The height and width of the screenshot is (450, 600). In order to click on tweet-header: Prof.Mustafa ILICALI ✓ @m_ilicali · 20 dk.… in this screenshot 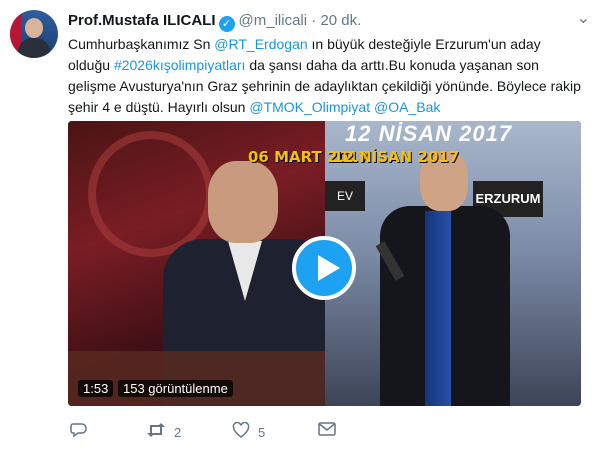, I will do `click(329, 21)`.